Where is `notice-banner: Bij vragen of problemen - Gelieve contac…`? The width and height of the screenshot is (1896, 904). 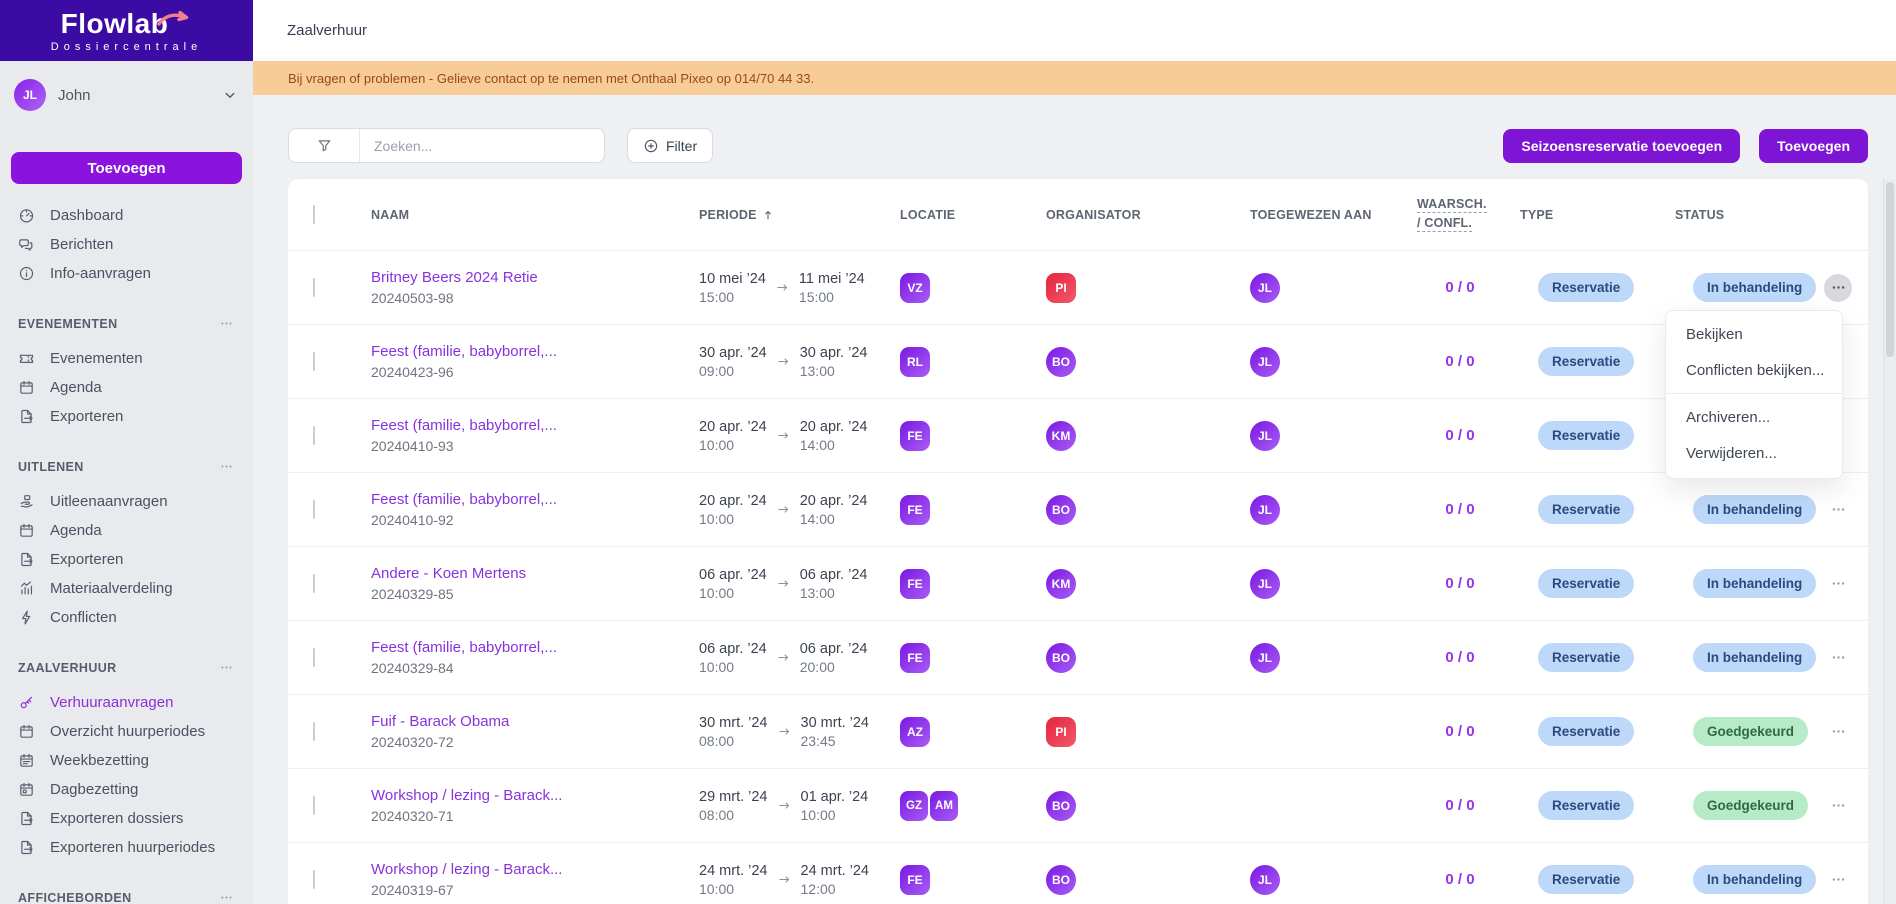
notice-banner: Bij vragen of problemen - Gelieve contac… is located at coordinates (1074, 78).